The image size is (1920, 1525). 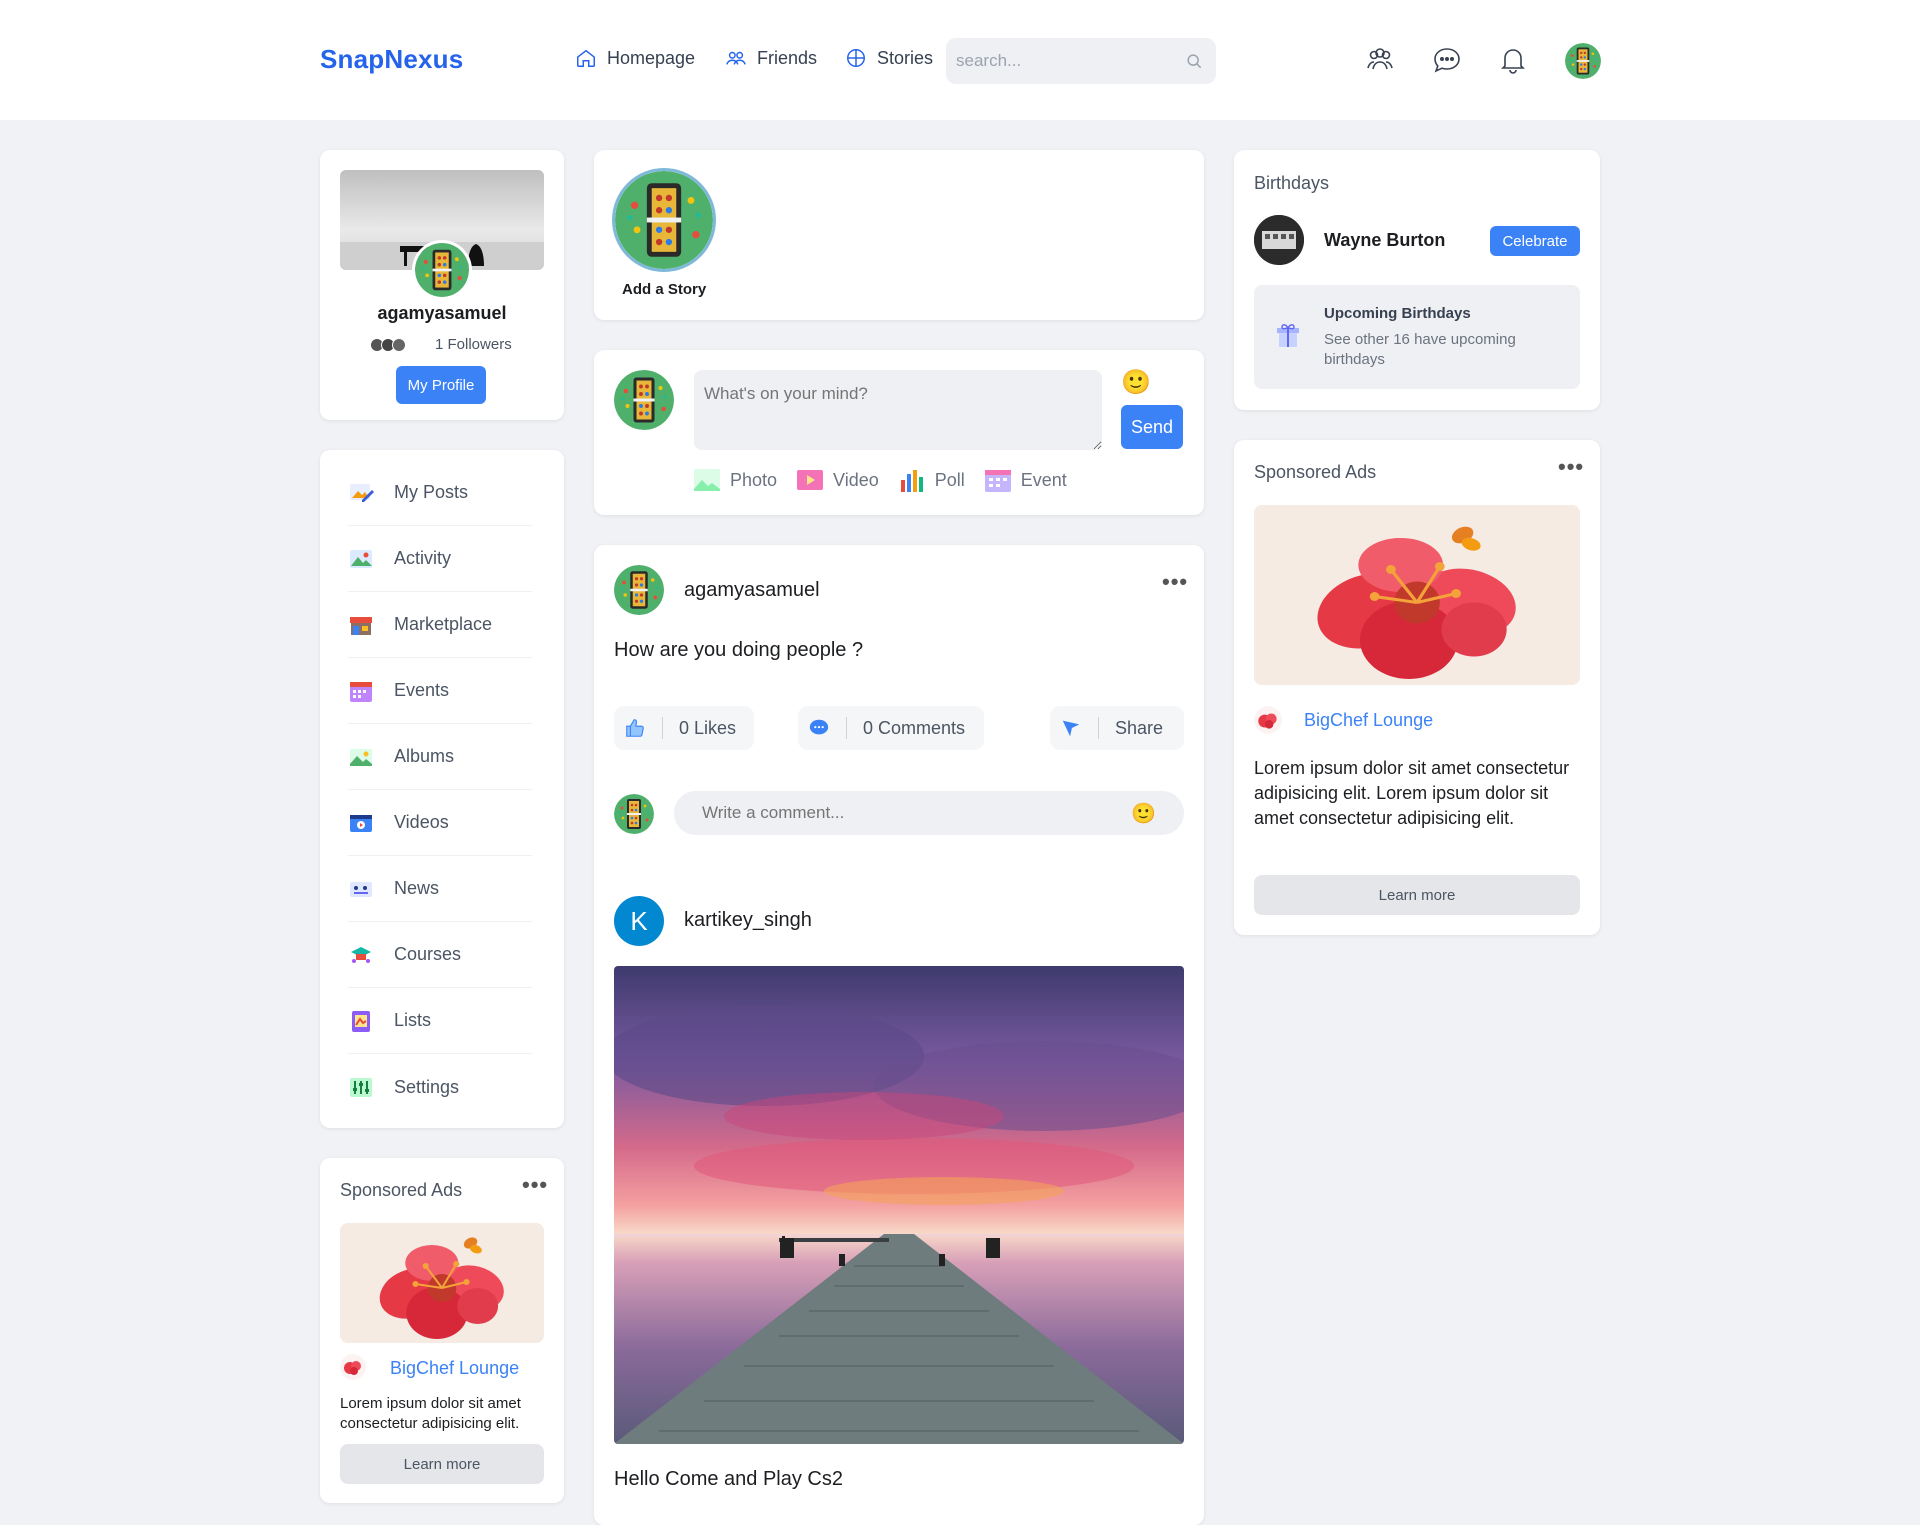 I want to click on video-option: Video, so click(x=838, y=480).